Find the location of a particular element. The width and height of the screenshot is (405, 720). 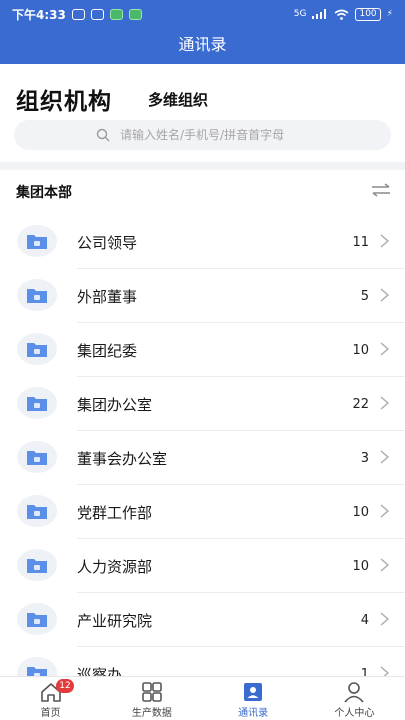

department-name: 集团纪委 is located at coordinates (107, 351).